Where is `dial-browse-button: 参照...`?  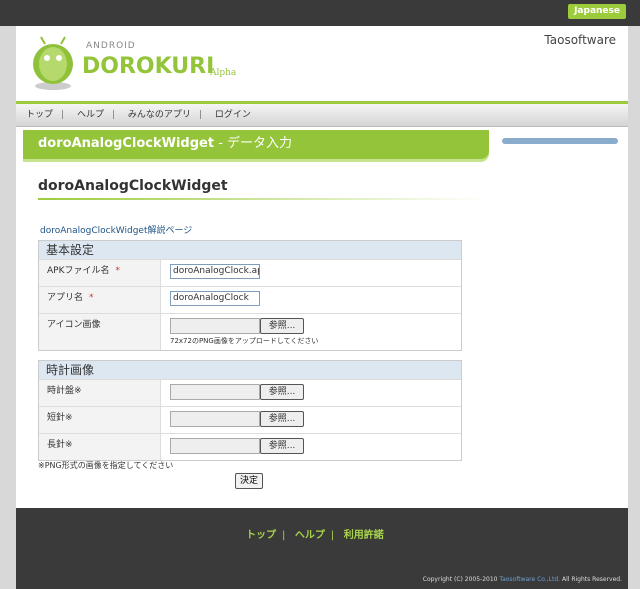
dial-browse-button: 参照... is located at coordinates (282, 392).